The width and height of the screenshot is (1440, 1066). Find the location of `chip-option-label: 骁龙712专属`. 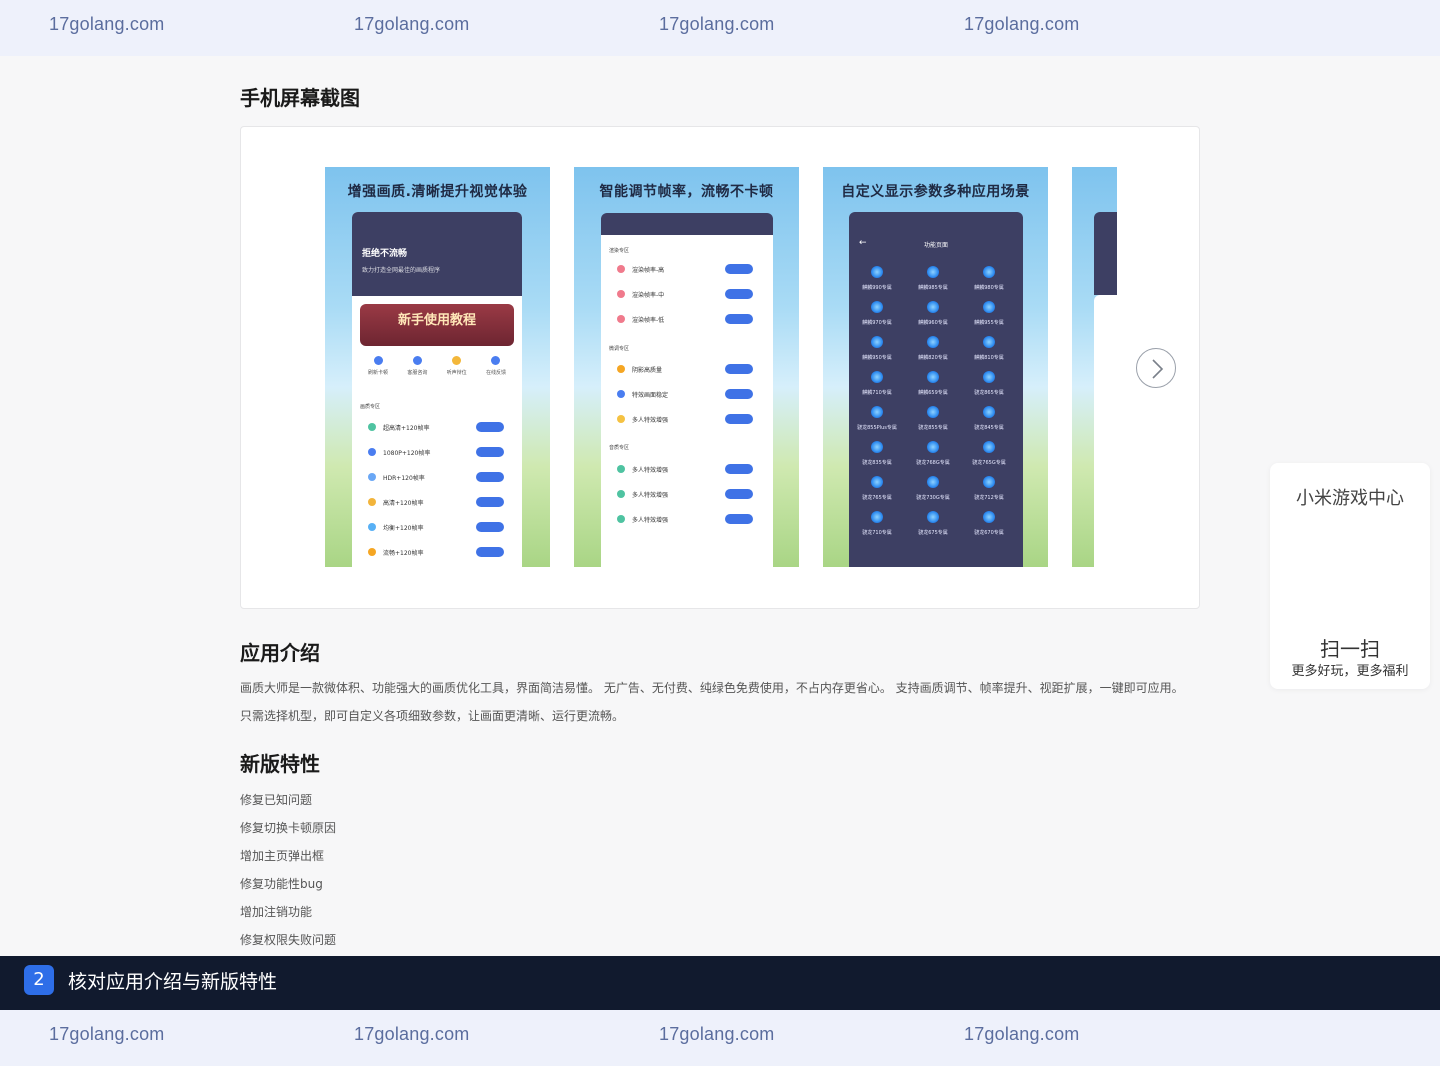

chip-option-label: 骁龙712专属 is located at coordinates (989, 498).